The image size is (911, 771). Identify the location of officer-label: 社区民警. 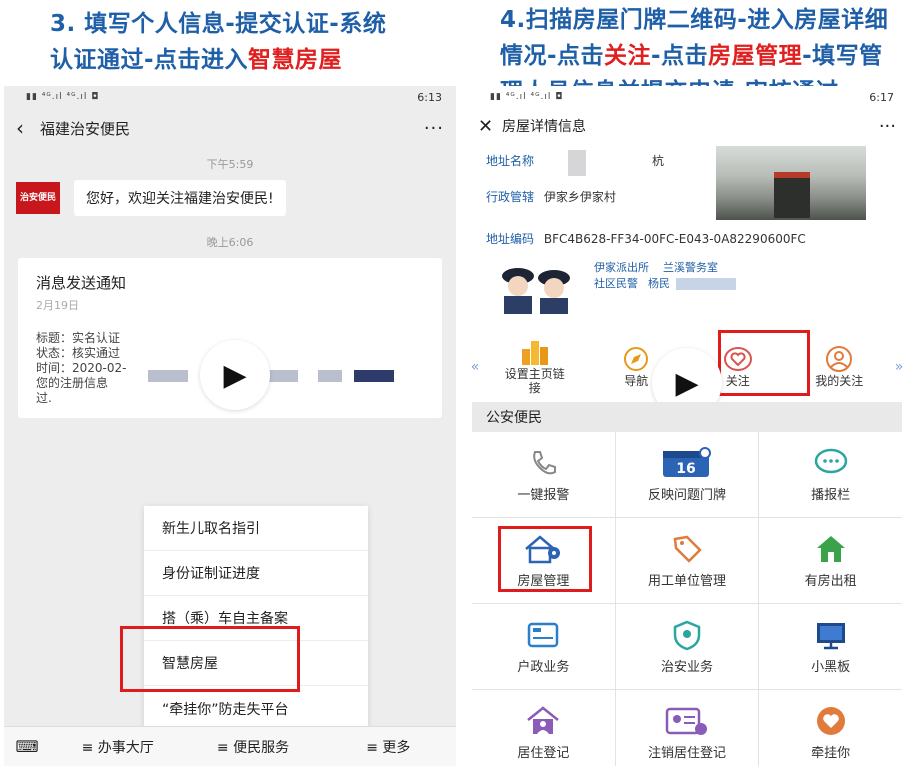
(616, 283).